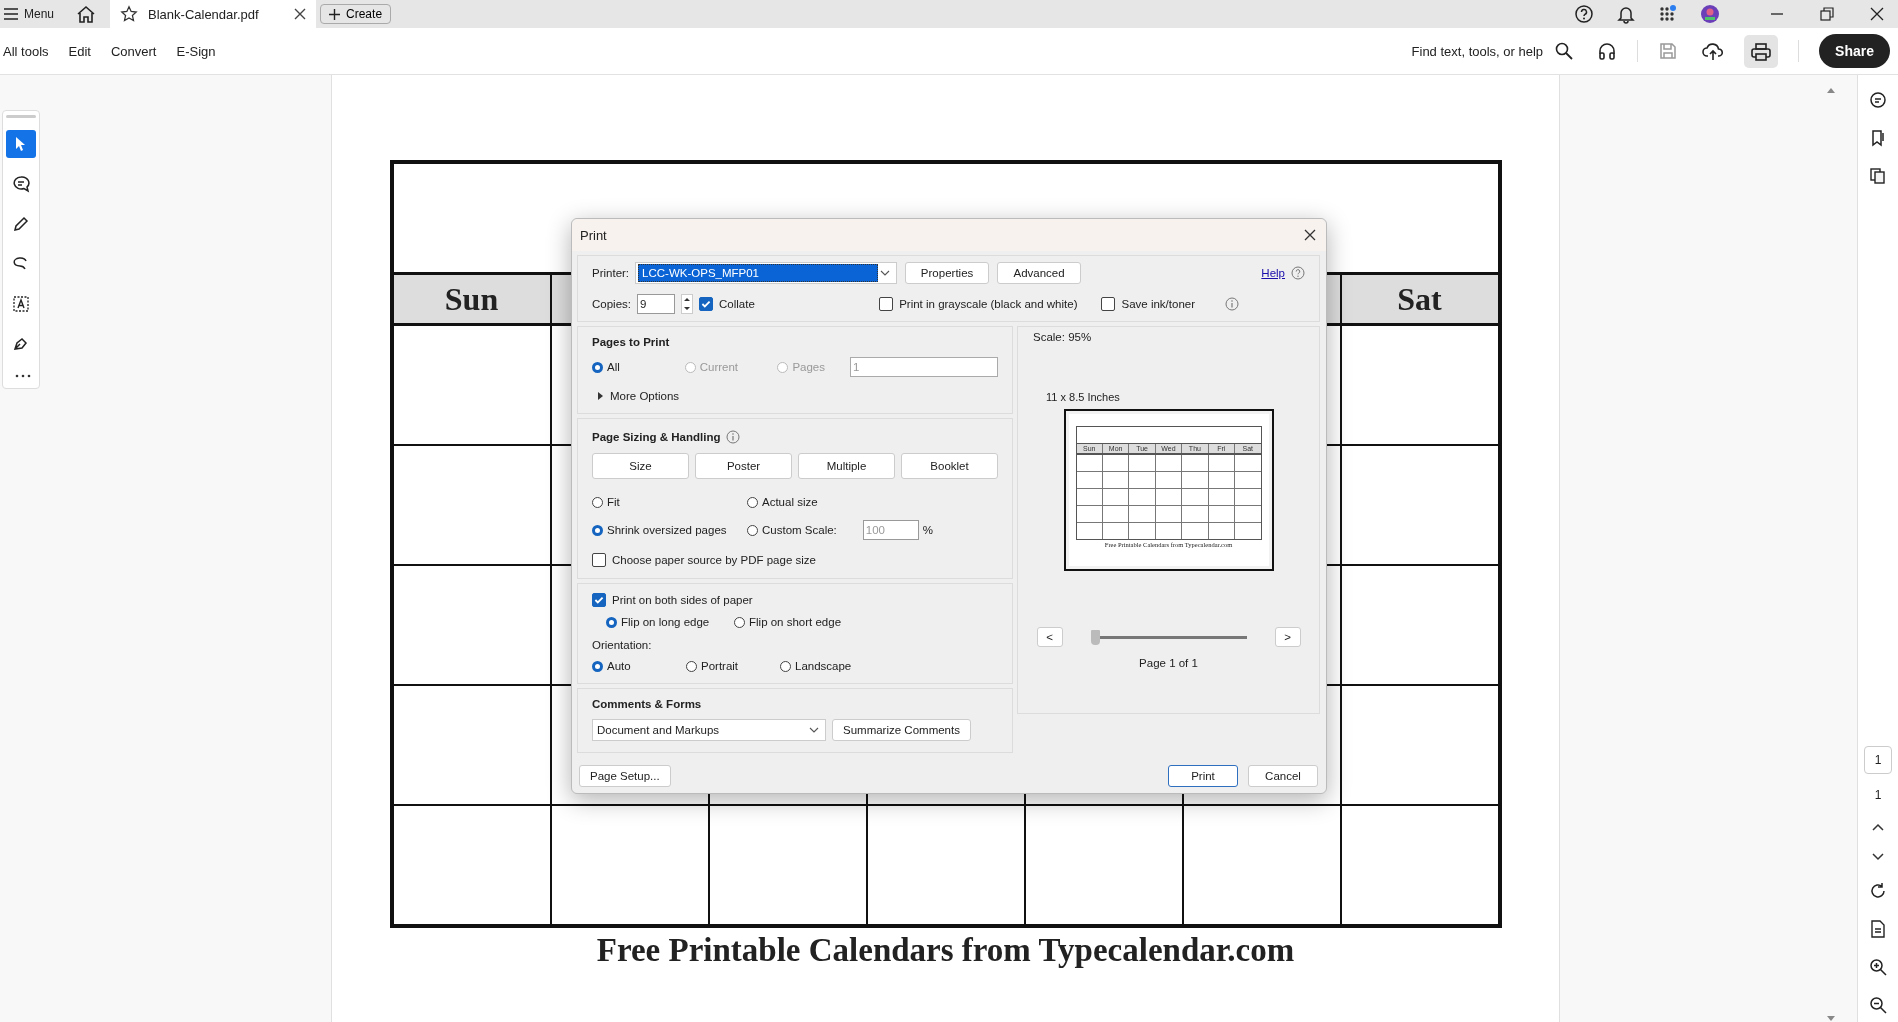  I want to click on radio-label: Flip on short edge, so click(795, 622).